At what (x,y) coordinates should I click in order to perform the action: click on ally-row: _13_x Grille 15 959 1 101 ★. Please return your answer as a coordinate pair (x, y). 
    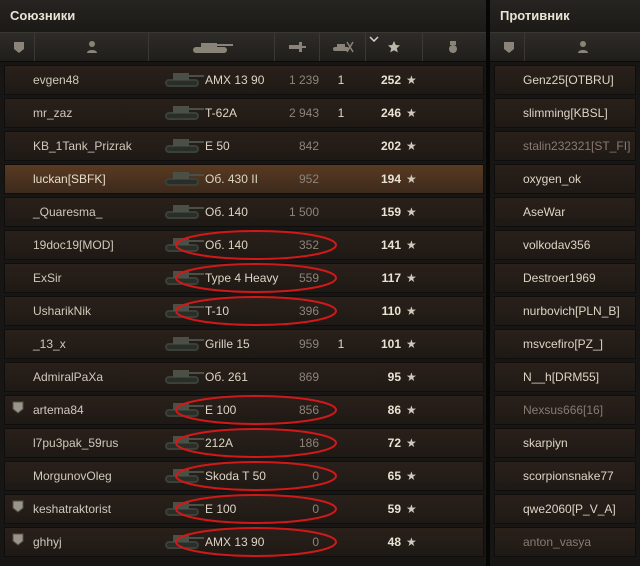
    Looking at the image, I should click on (244, 344).